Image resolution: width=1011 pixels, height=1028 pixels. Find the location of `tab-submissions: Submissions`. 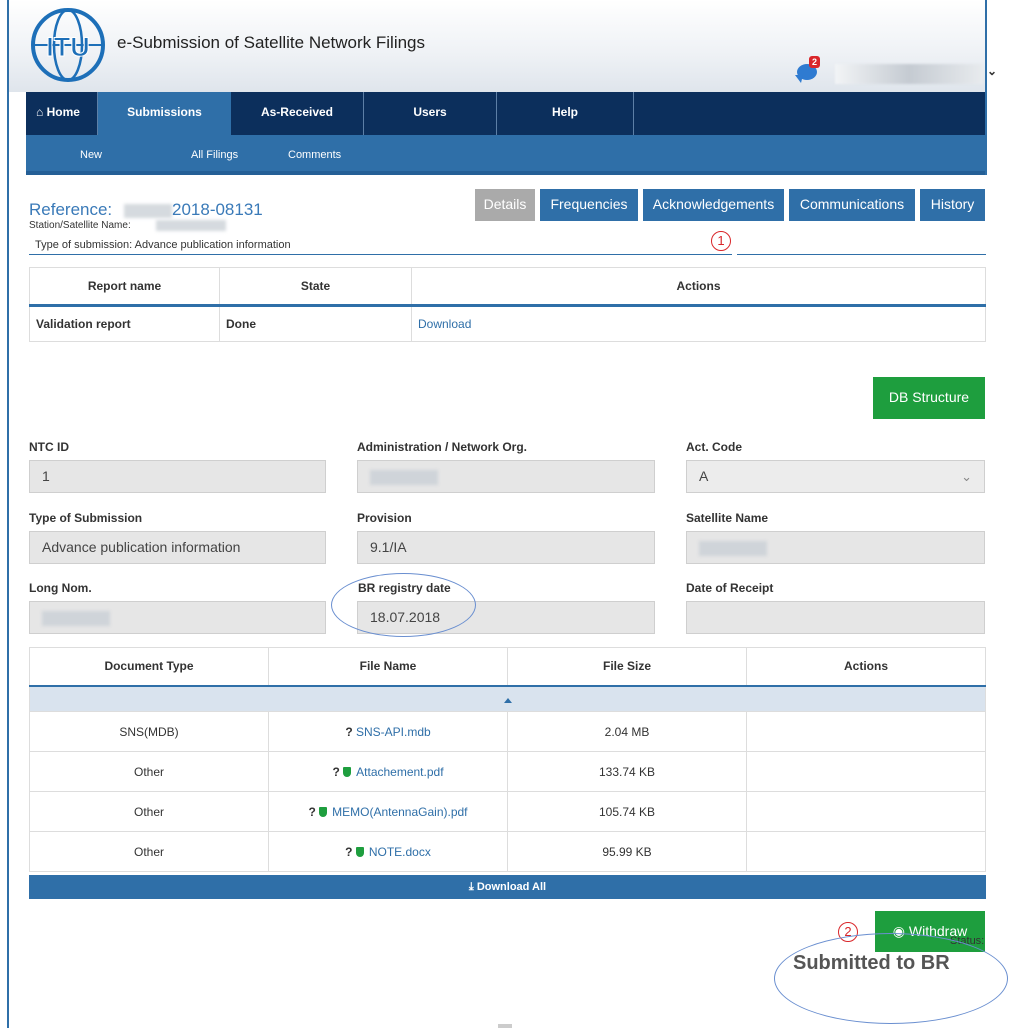

tab-submissions: Submissions is located at coordinates (164, 113).